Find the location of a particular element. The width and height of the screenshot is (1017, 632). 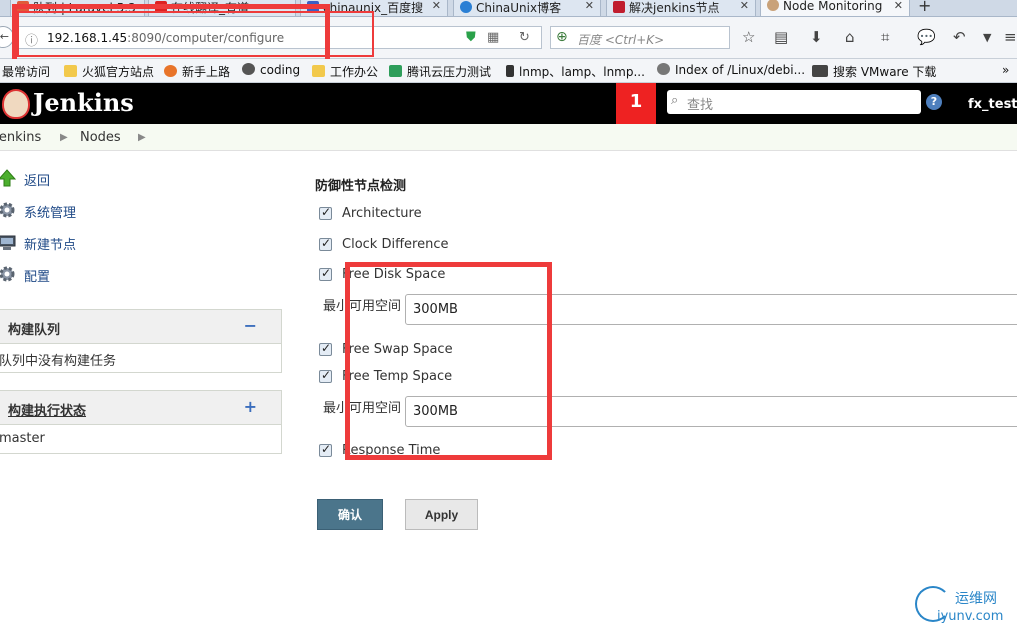

jenkins-search-input: ⌕ 查找 is located at coordinates (794, 102).